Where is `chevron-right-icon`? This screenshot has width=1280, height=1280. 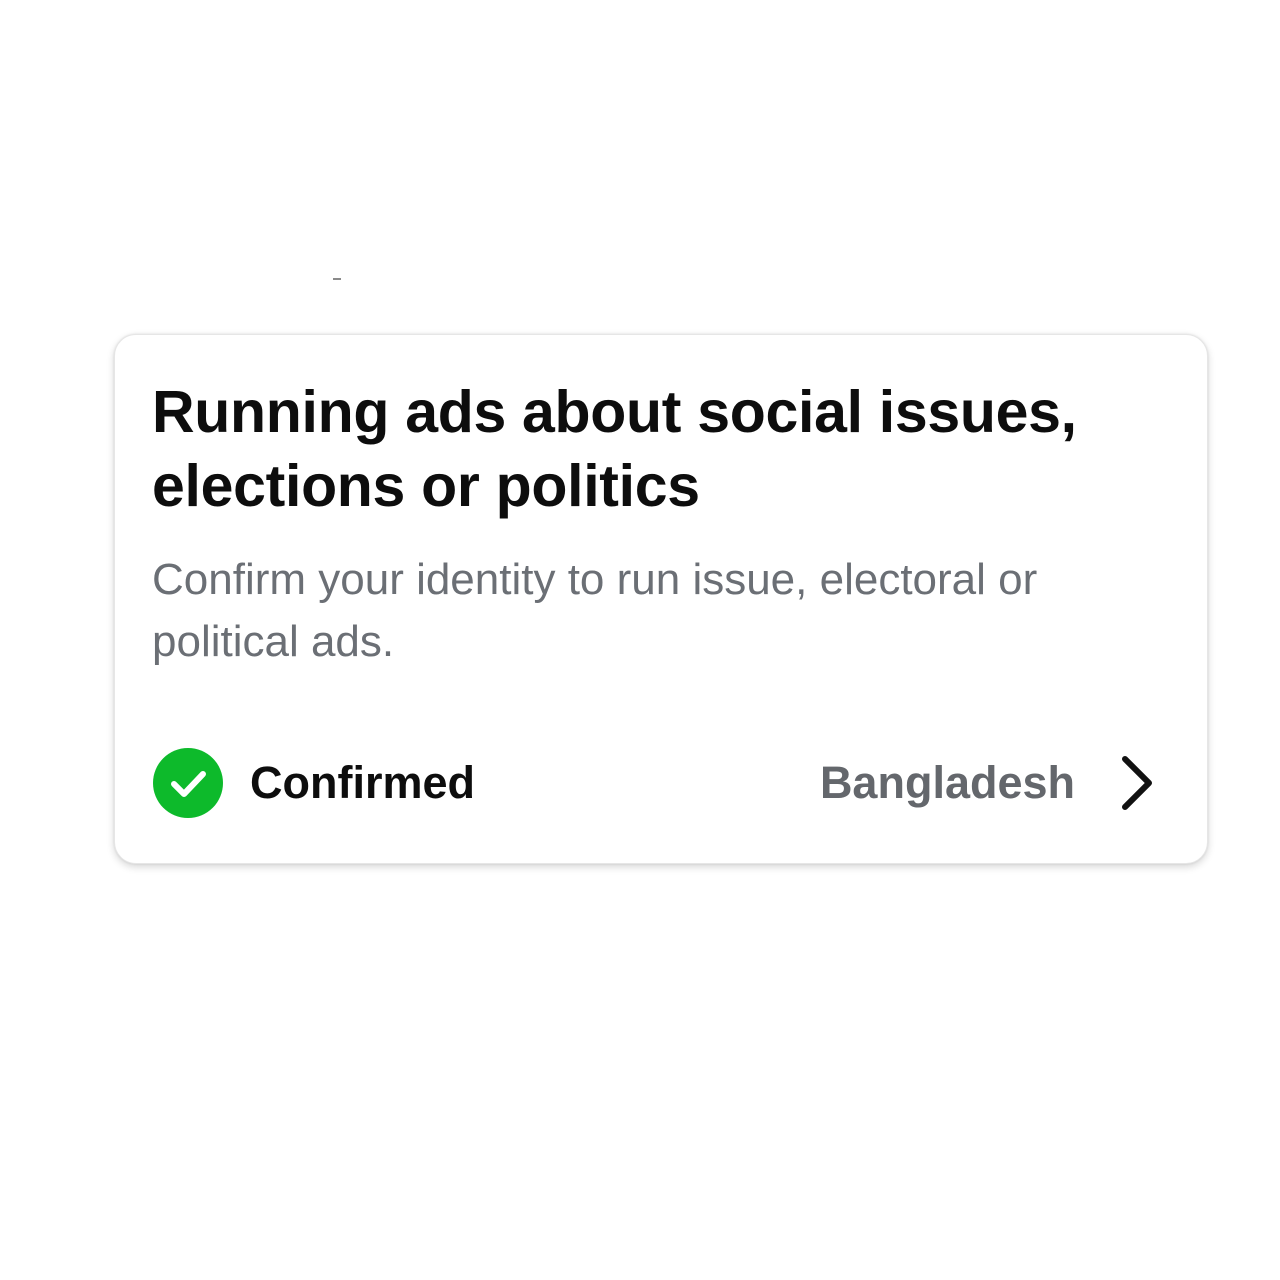
chevron-right-icon is located at coordinates (1137, 783).